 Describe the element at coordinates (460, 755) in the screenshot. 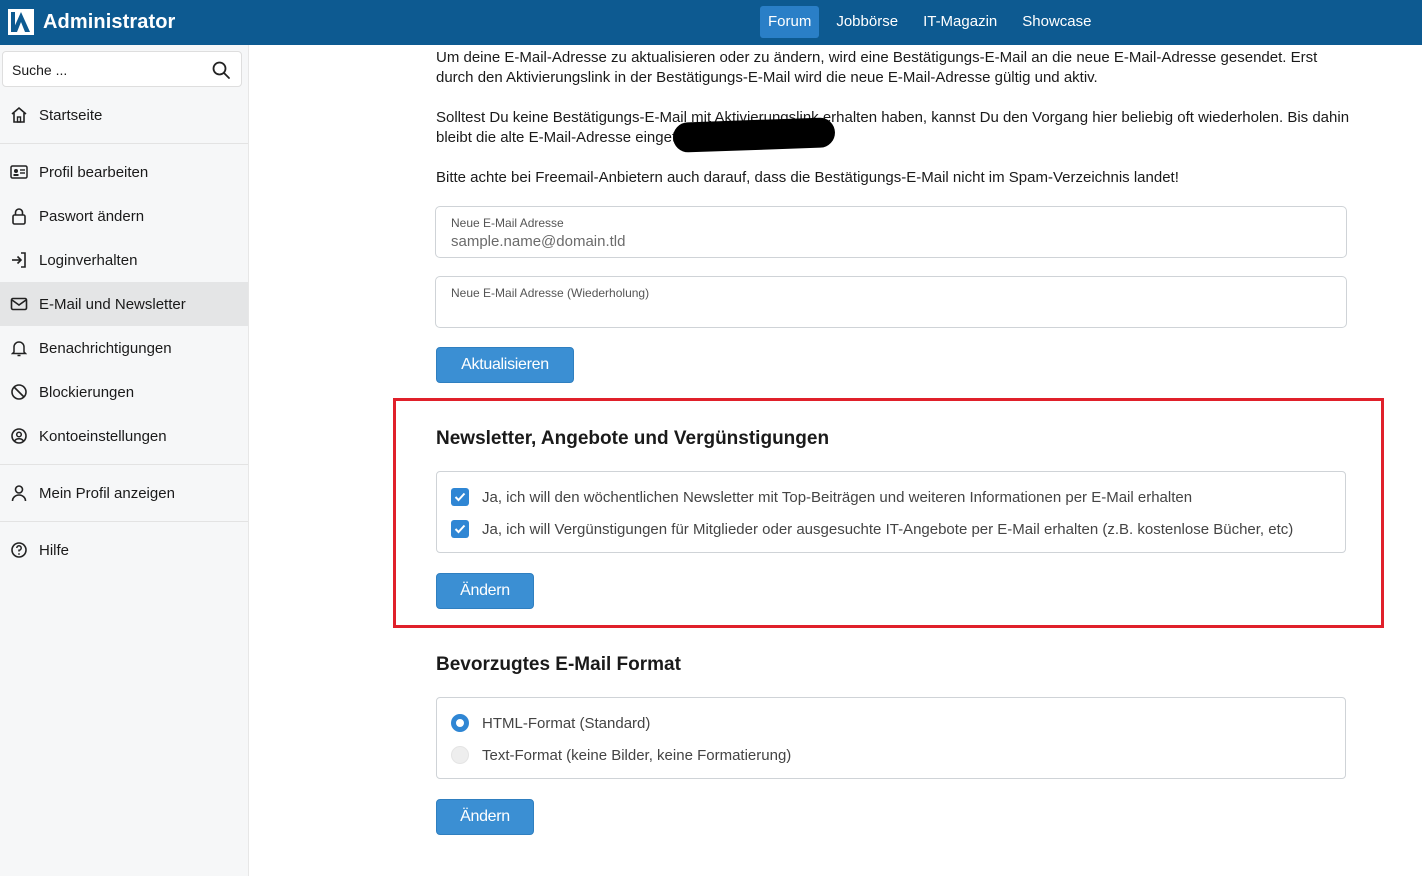

I see `radio-unselected-icon` at that location.